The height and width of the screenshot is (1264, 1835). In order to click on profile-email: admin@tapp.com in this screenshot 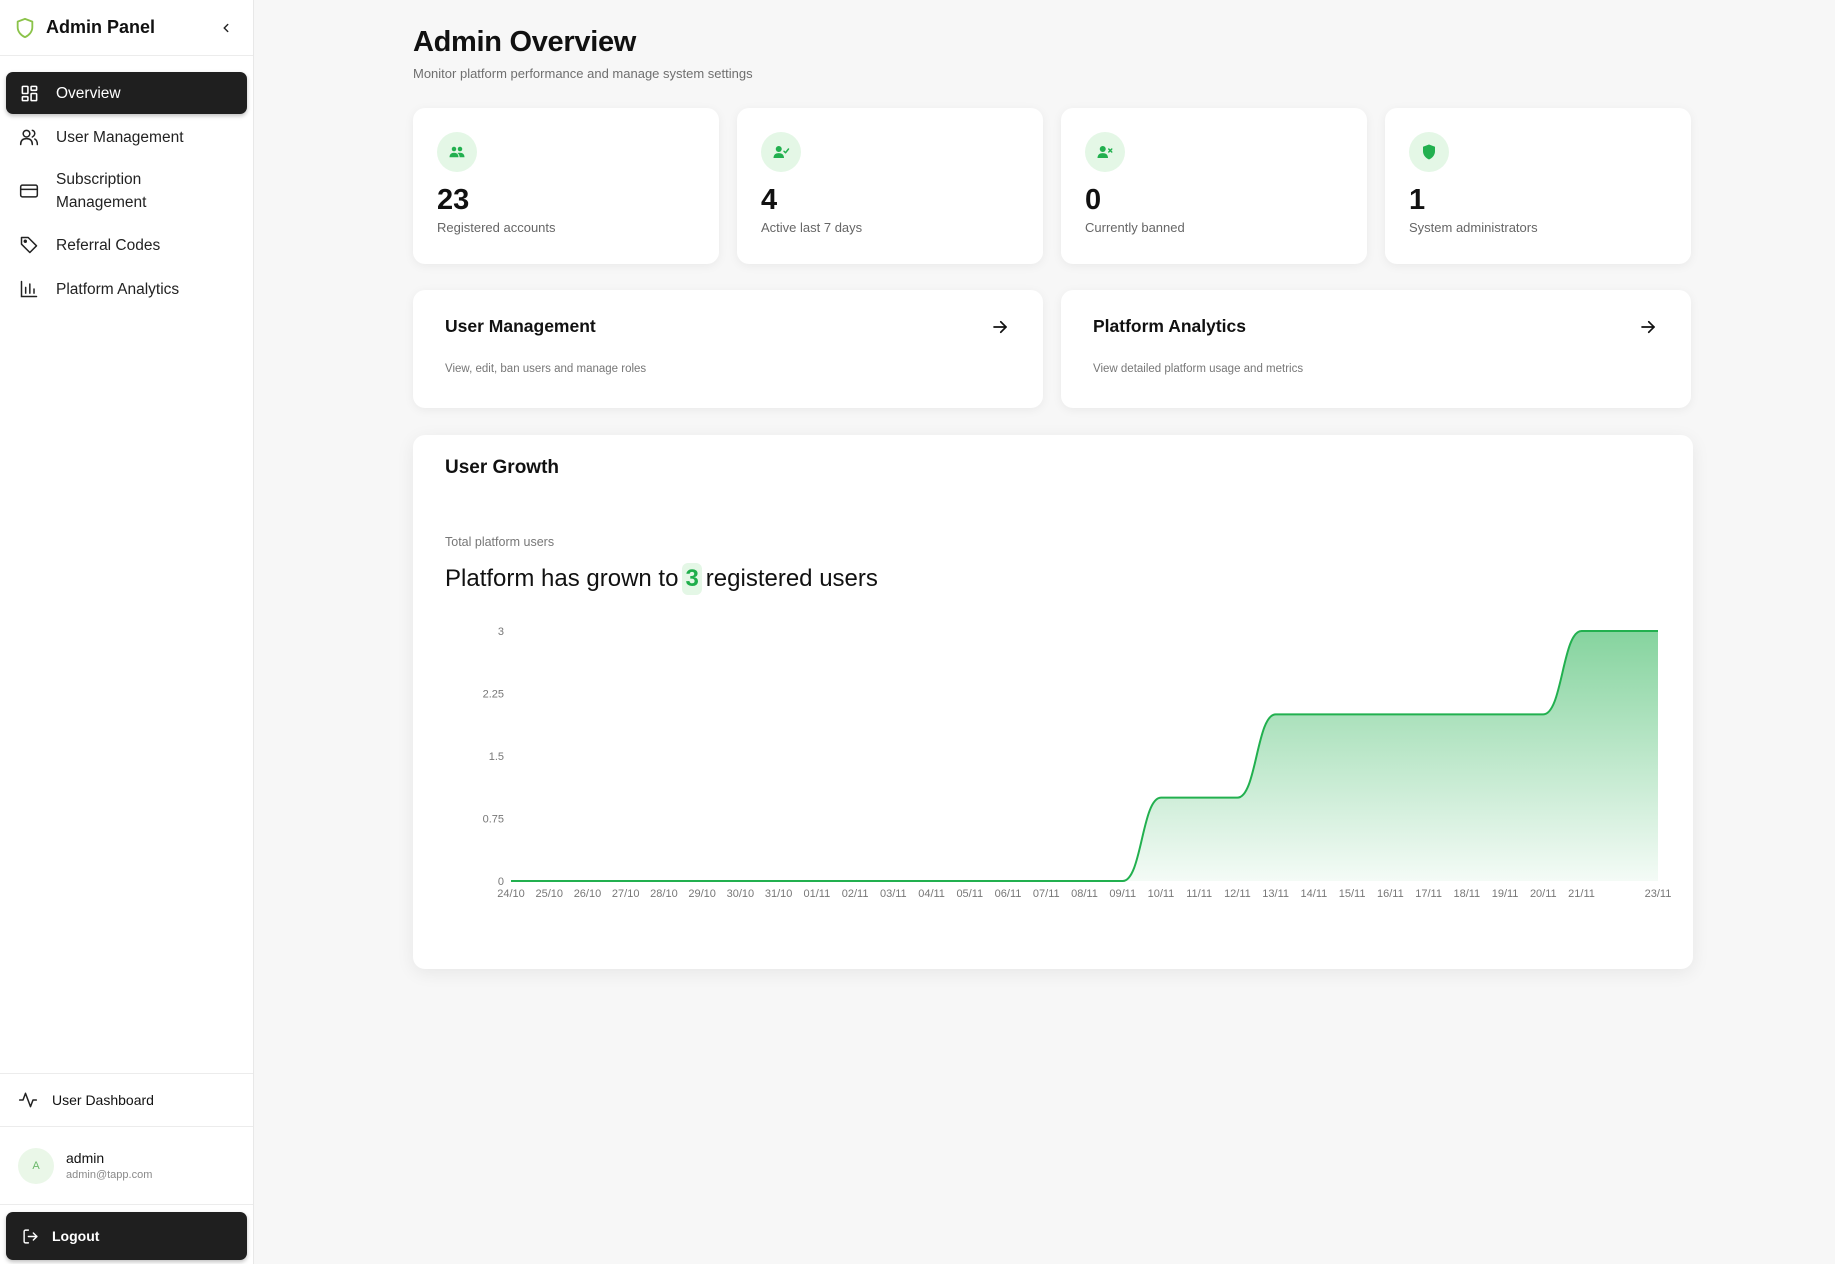, I will do `click(109, 1175)`.